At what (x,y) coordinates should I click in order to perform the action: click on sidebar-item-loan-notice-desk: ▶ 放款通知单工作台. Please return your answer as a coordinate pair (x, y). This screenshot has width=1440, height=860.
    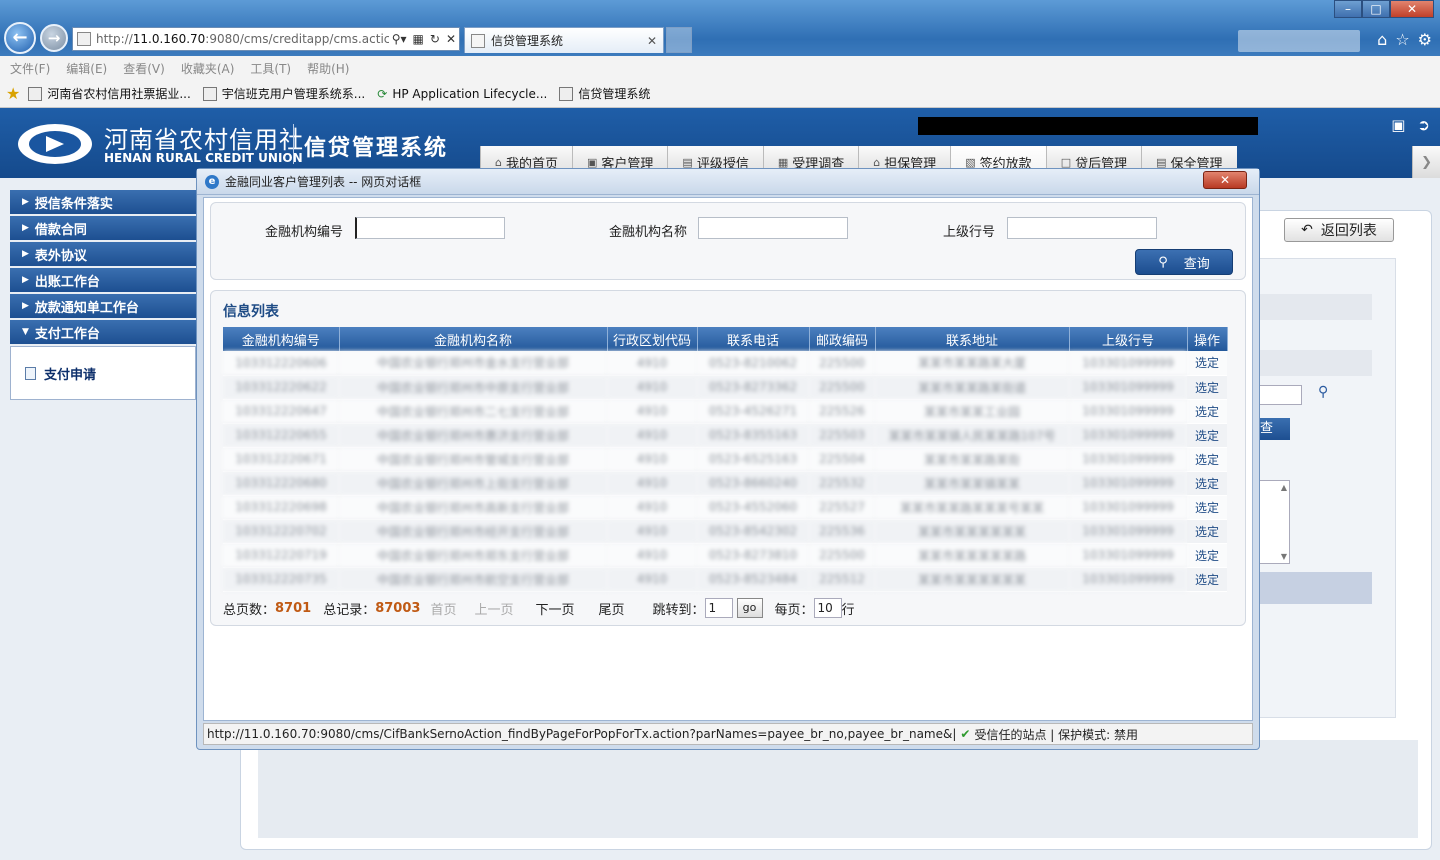
    Looking at the image, I should click on (103, 306).